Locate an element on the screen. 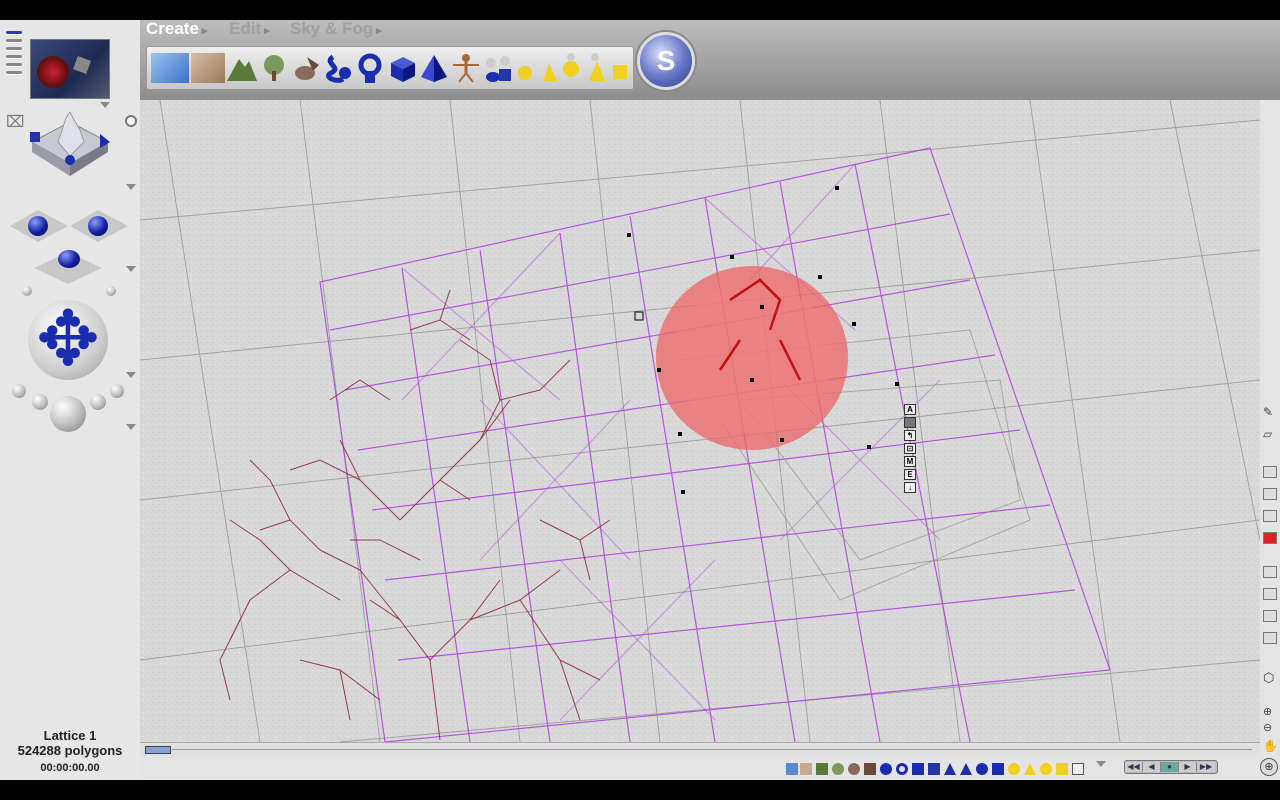 Image resolution: width=1280 pixels, height=800 pixels. select-sphere-icon is located at coordinates (886, 769).